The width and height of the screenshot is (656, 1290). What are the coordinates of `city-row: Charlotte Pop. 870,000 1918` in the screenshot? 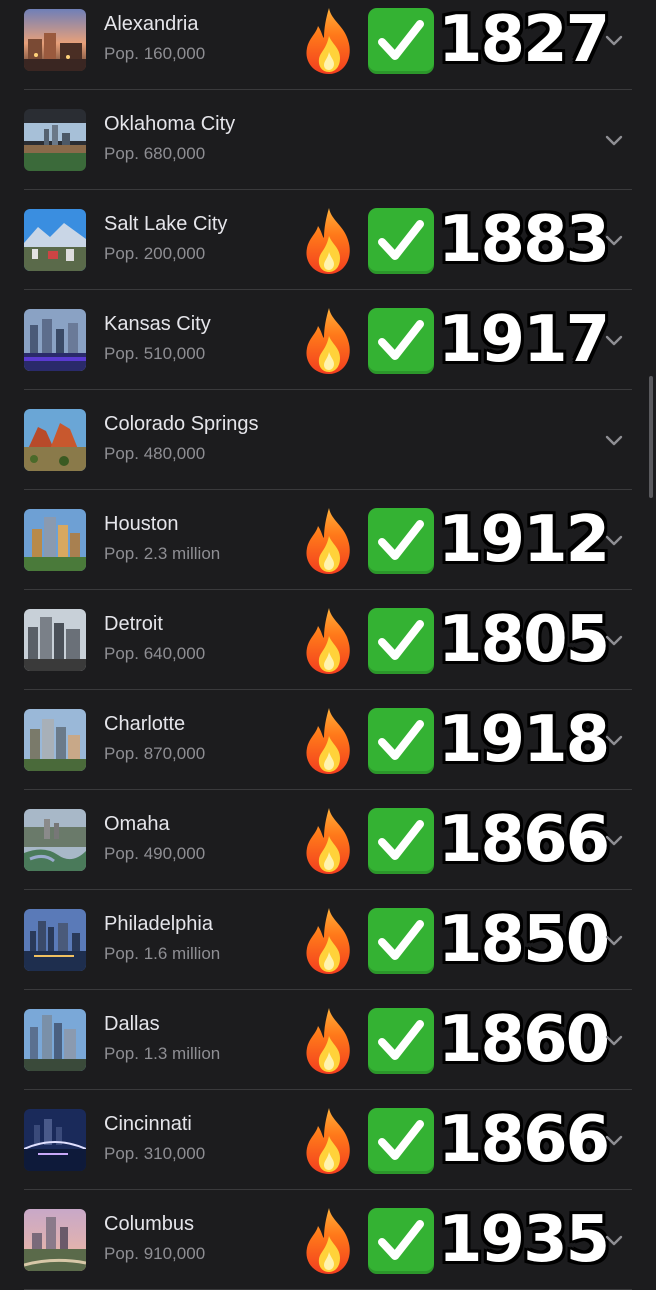 It's located at (328, 740).